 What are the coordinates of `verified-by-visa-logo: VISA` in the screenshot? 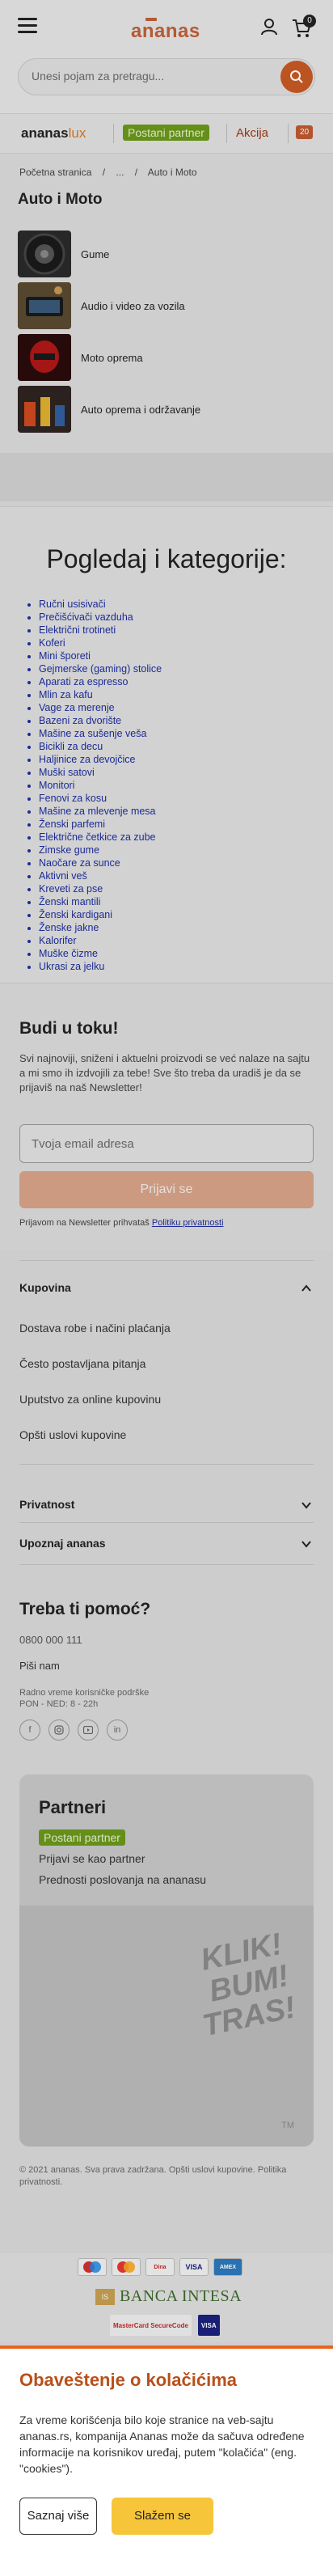 It's located at (208, 2326).